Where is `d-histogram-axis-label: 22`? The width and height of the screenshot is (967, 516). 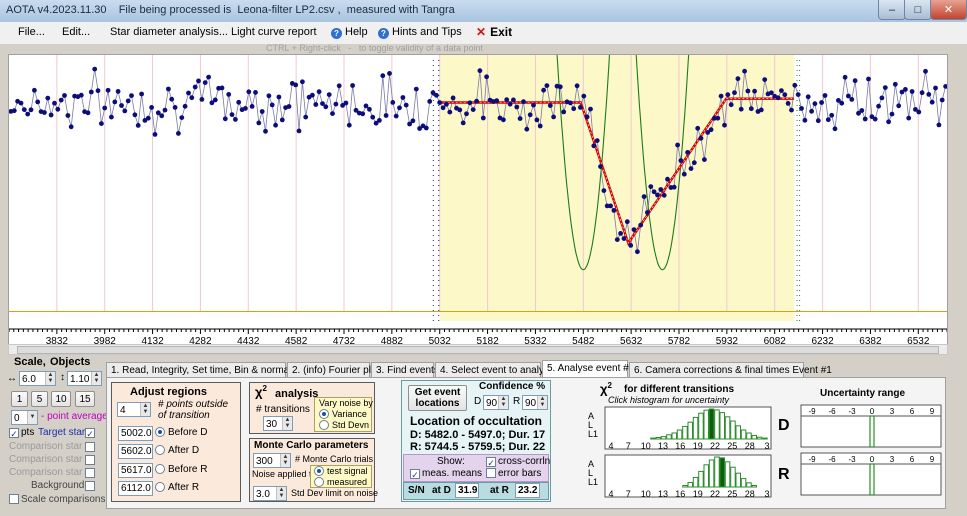
d-histogram-axis-label: 22 is located at coordinates (715, 446).